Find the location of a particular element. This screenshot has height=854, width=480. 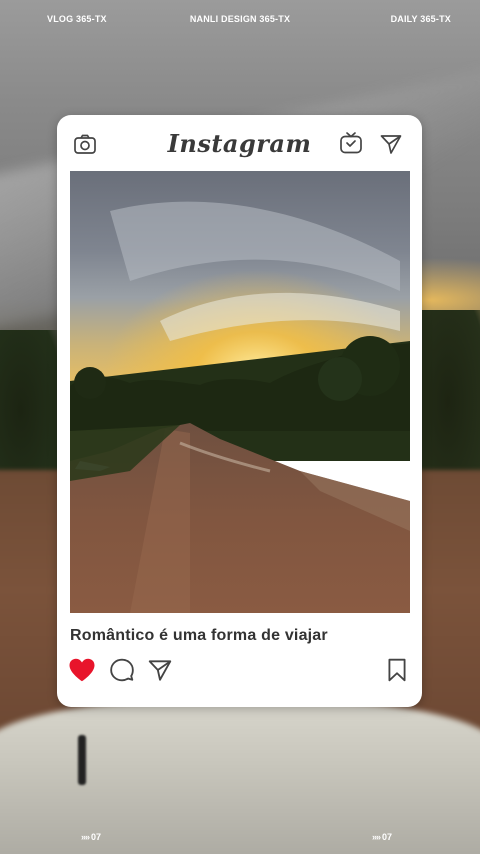

top-label-right: DAILY 365-TX is located at coordinates (420, 19).